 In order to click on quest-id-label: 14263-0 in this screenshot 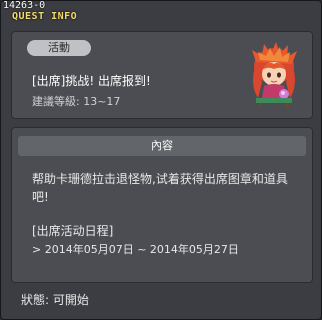, I will do `click(24, 5)`.